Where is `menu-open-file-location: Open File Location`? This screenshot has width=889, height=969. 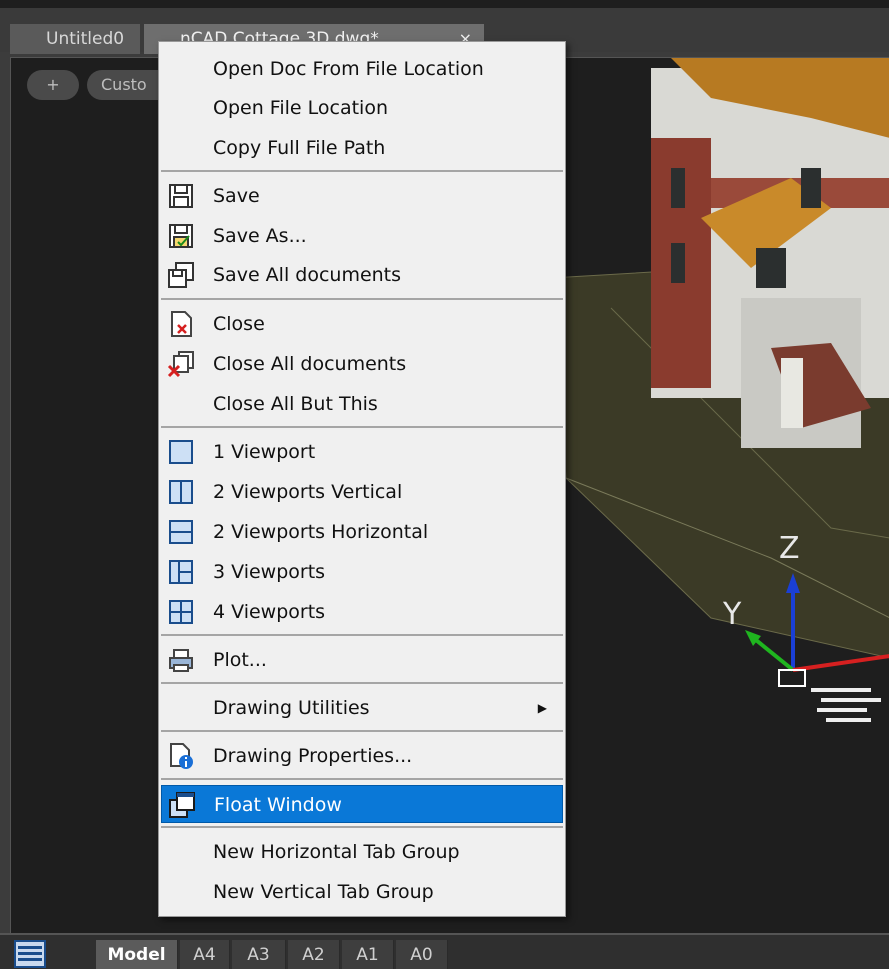 menu-open-file-location: Open File Location is located at coordinates (362, 108).